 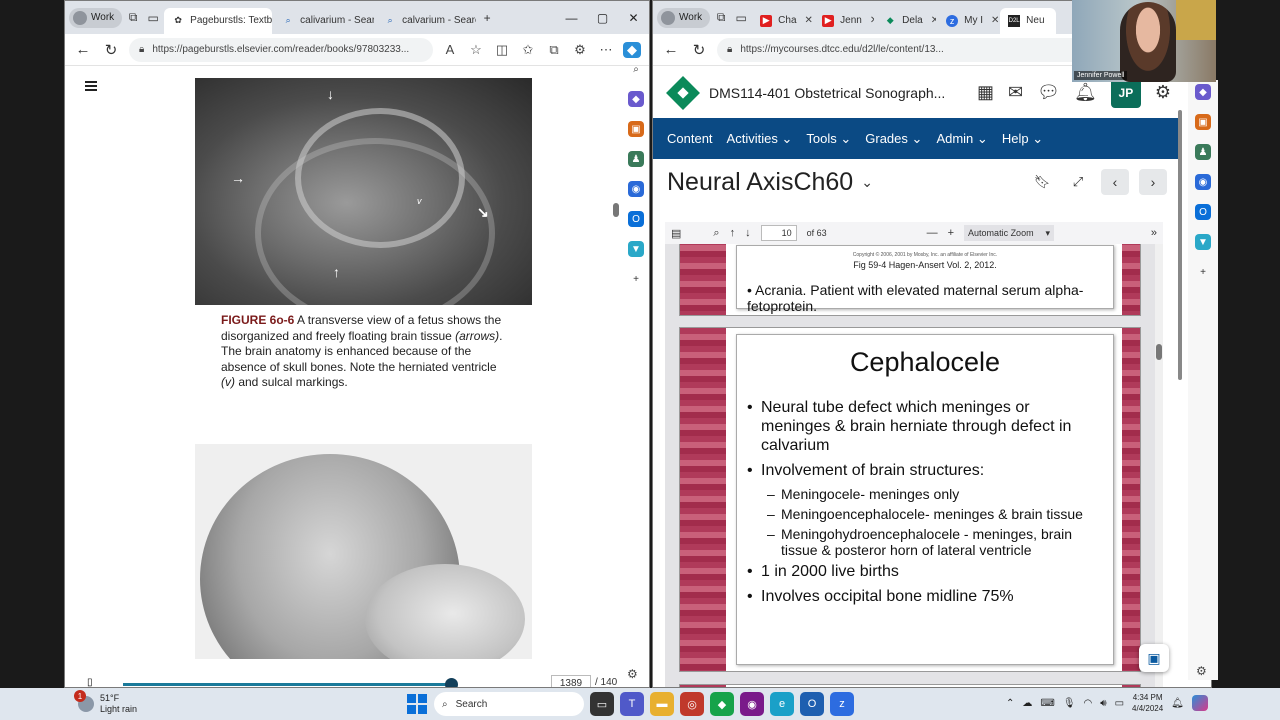 What do you see at coordinates (1047, 703) in the screenshot?
I see `keyboard-icon: ⌨` at bounding box center [1047, 703].